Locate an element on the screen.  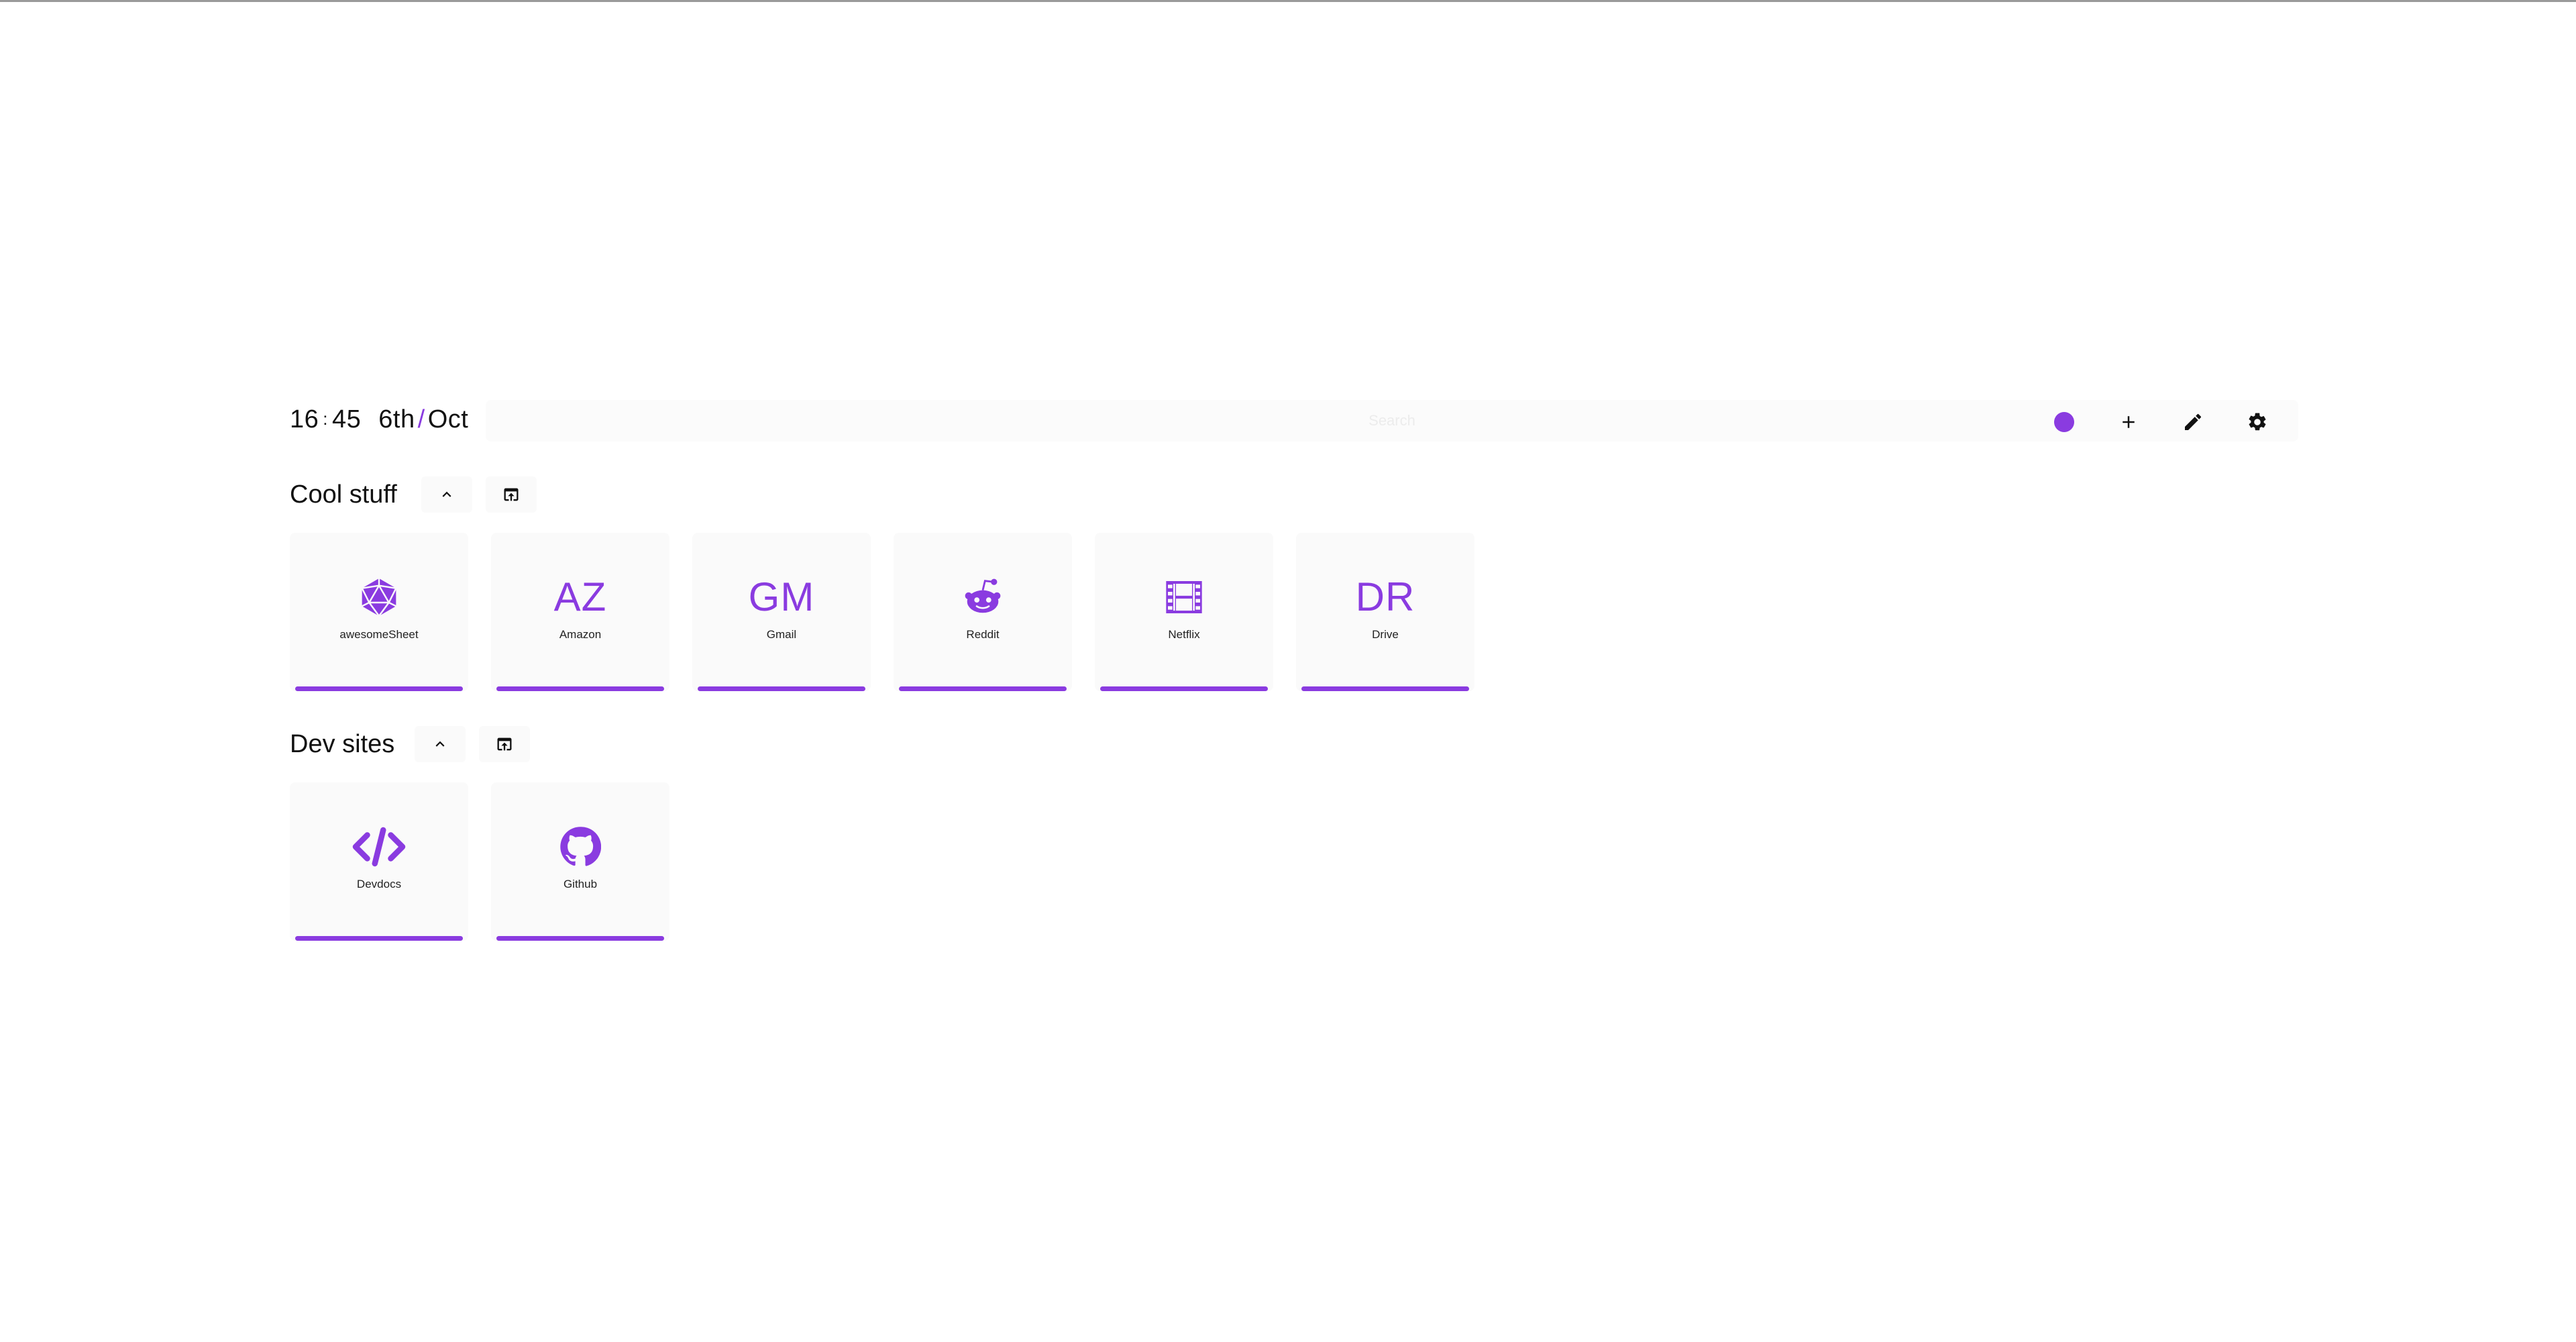
theme-color-dot is located at coordinates (2064, 422).